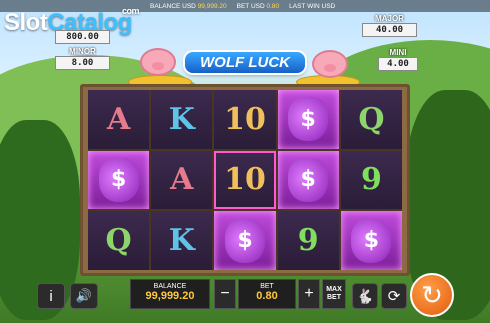 This screenshot has width=490, height=323. What do you see at coordinates (334, 294) in the screenshot?
I see `max-bet-button: MAX BET` at bounding box center [334, 294].